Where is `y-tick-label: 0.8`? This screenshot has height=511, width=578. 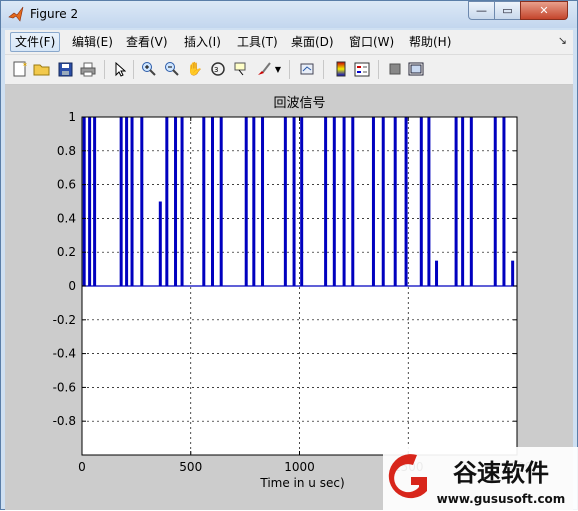 y-tick-label: 0.8 is located at coordinates (66, 151).